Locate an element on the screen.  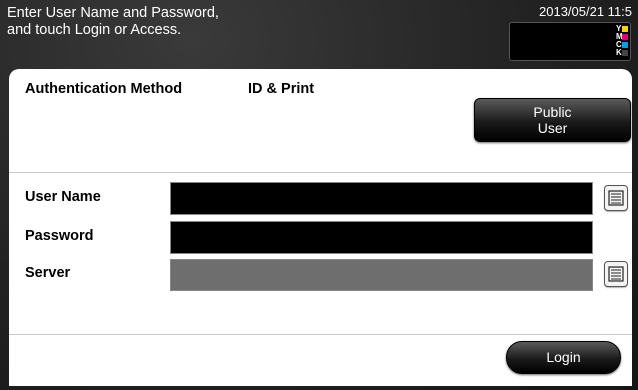
user-name-label: User Name is located at coordinates (63, 197).